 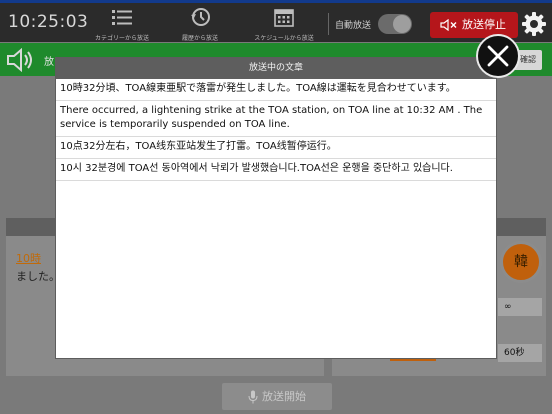 I want to click on broadcast-status-text: 放, so click(x=49, y=62).